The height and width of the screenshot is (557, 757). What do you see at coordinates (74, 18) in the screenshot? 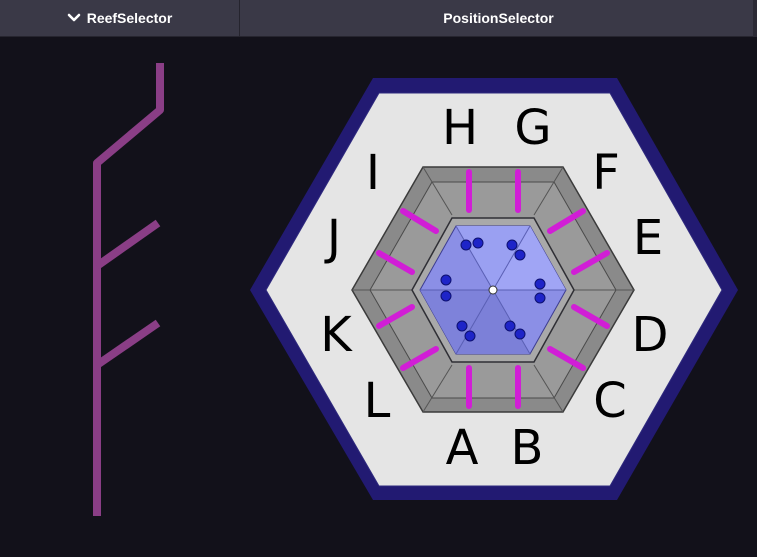
I see `chevron-down-icon` at bounding box center [74, 18].